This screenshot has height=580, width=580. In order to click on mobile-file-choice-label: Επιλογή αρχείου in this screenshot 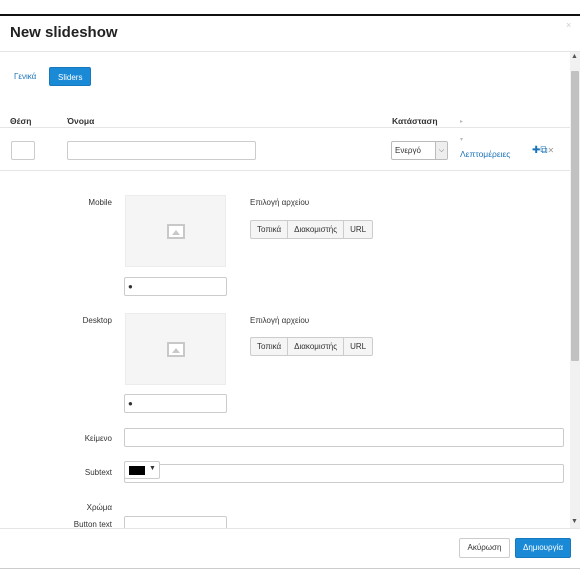, I will do `click(280, 202)`.